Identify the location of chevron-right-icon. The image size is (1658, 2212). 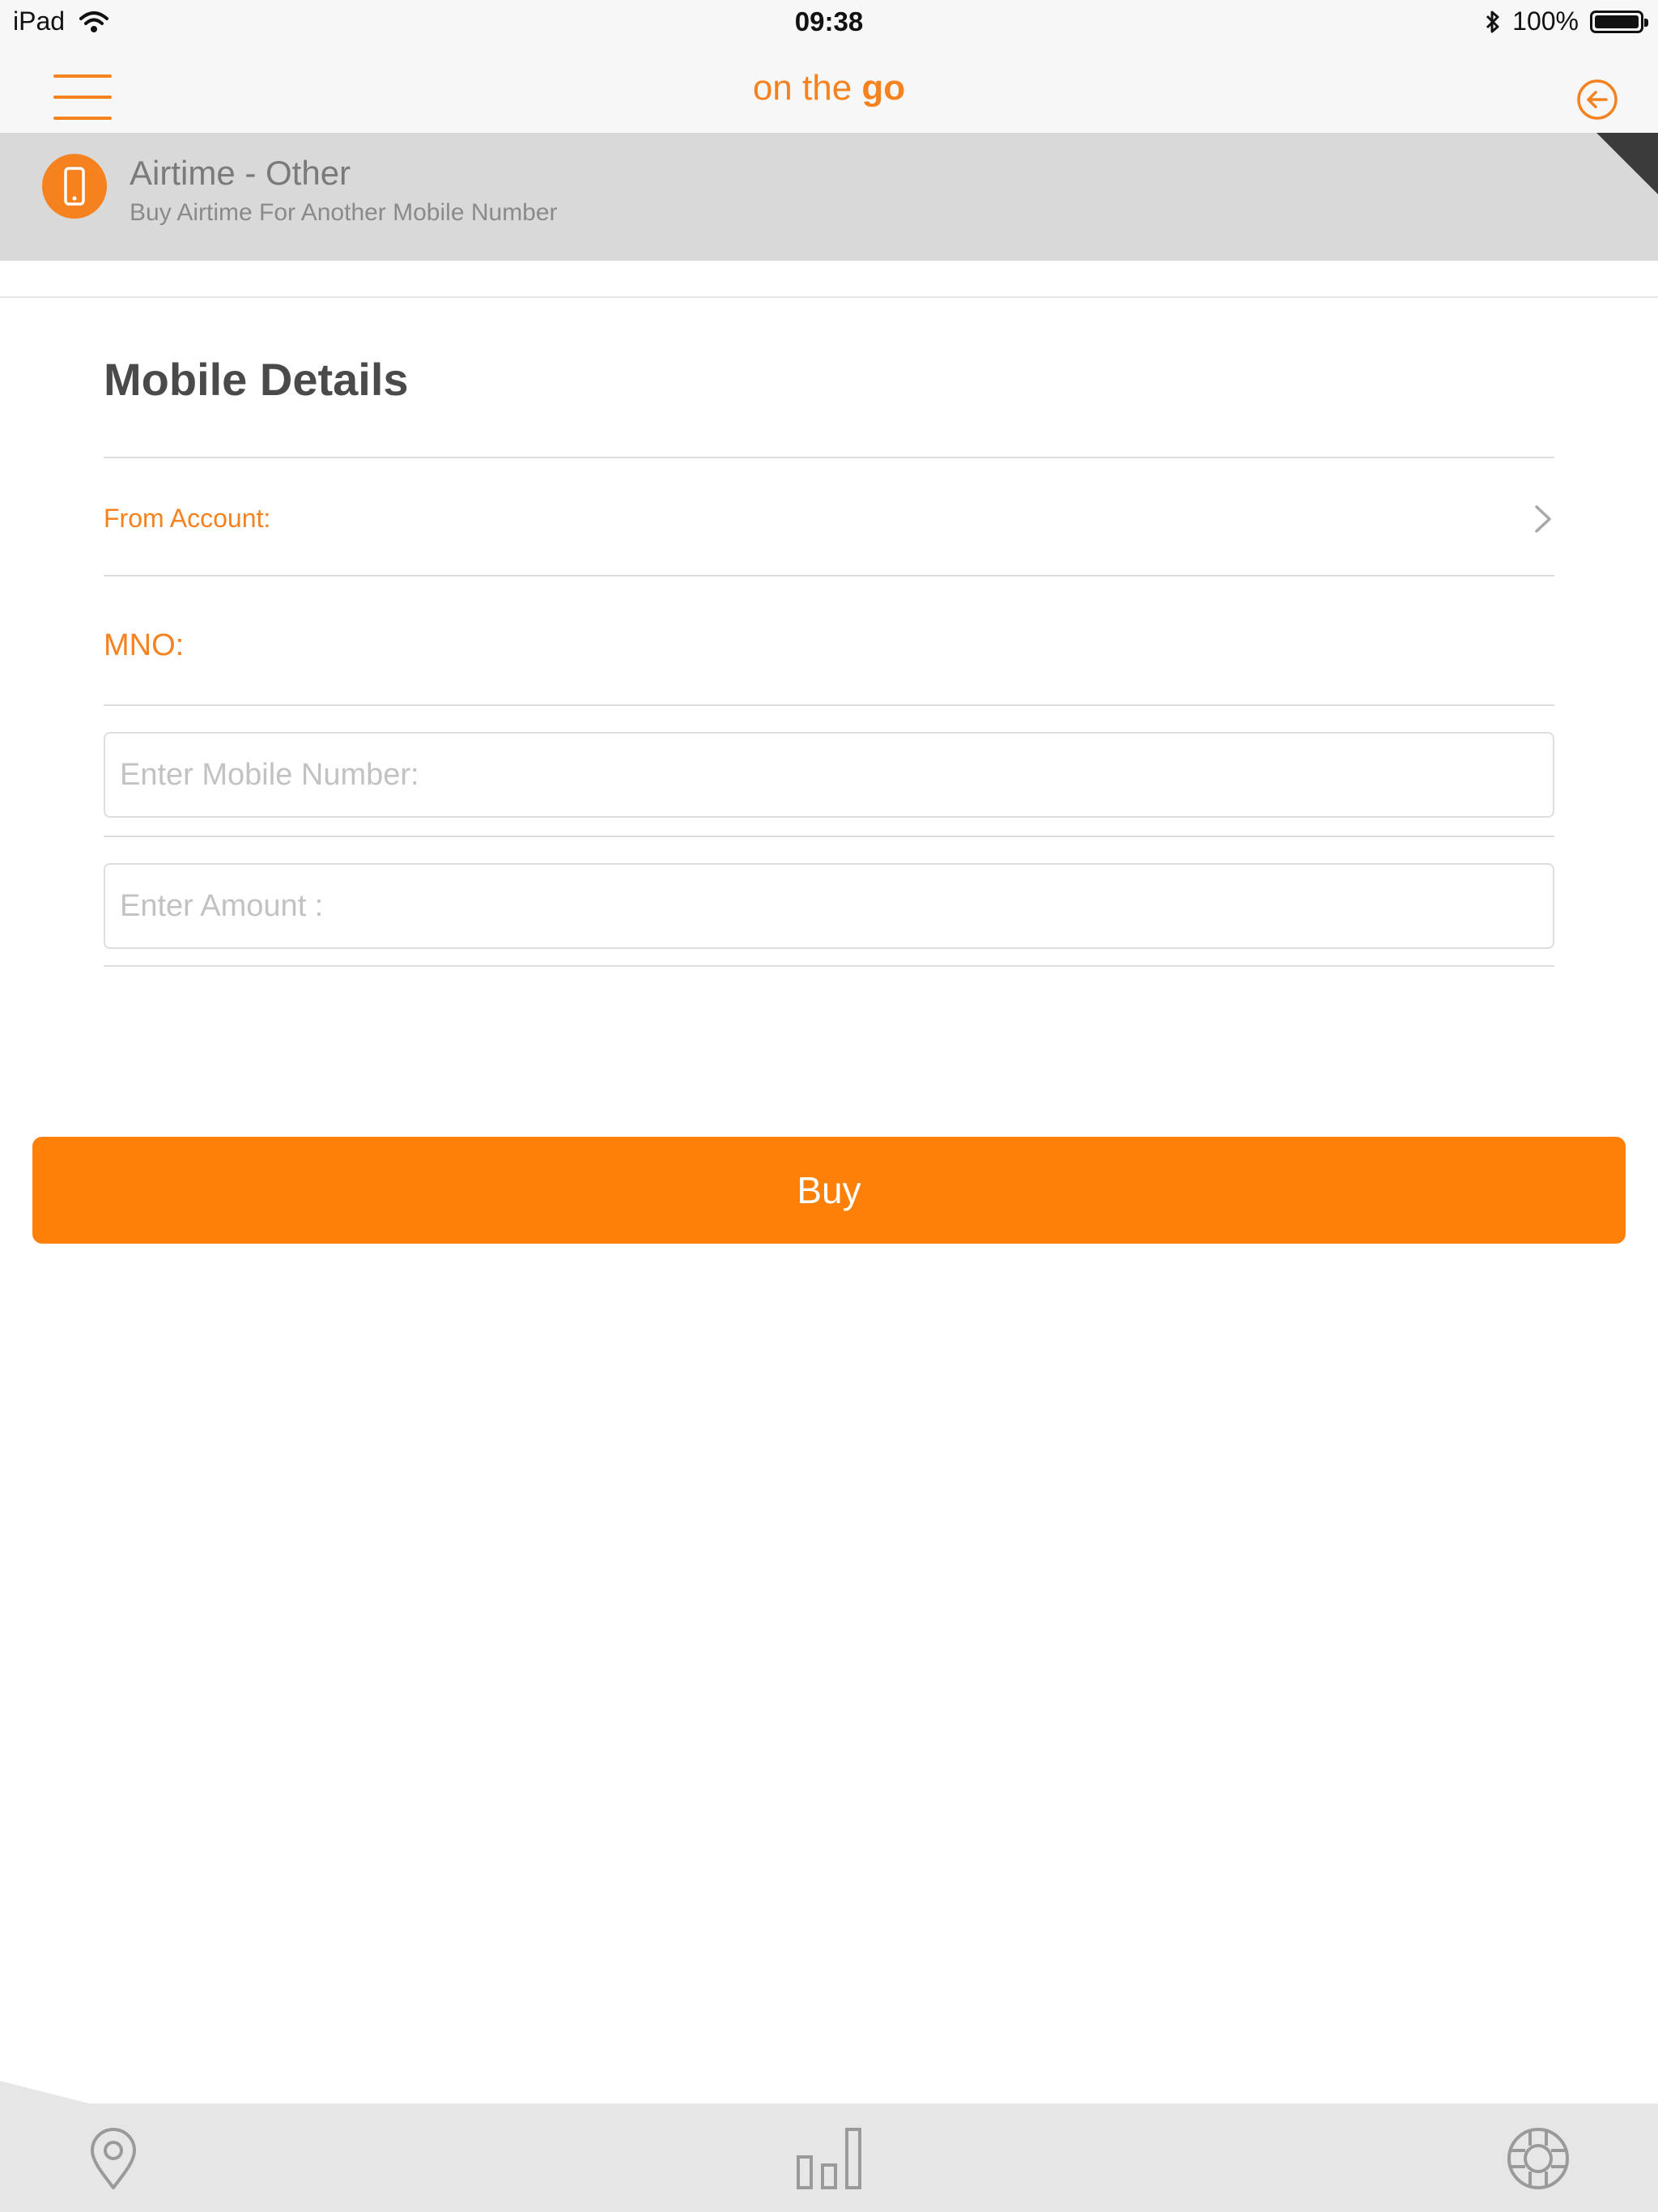
(1543, 519).